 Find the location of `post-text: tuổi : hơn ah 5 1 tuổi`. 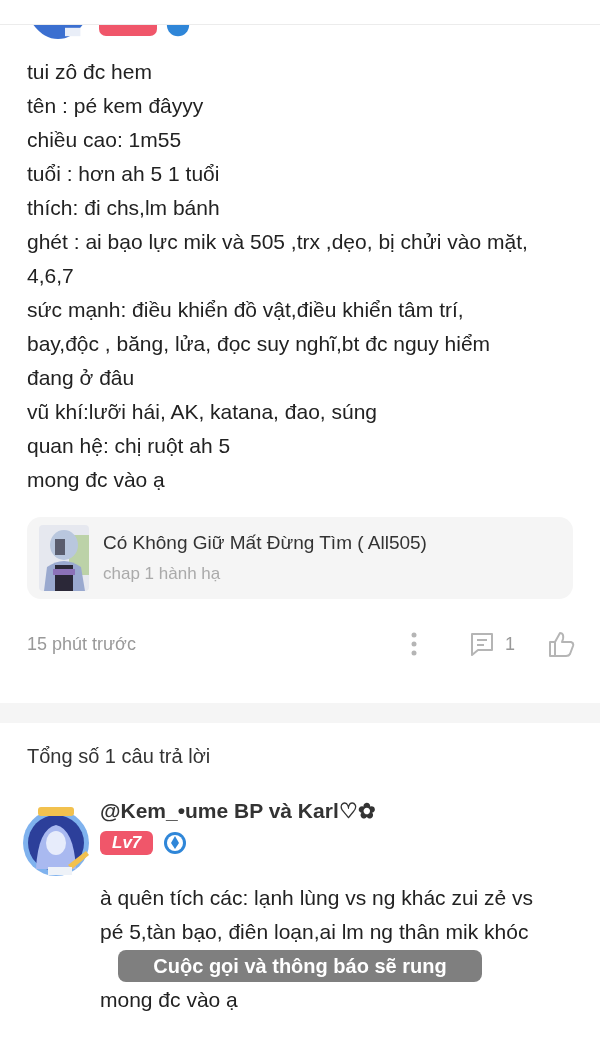

post-text: tuổi : hơn ah 5 1 tuổi is located at coordinates (124, 174).